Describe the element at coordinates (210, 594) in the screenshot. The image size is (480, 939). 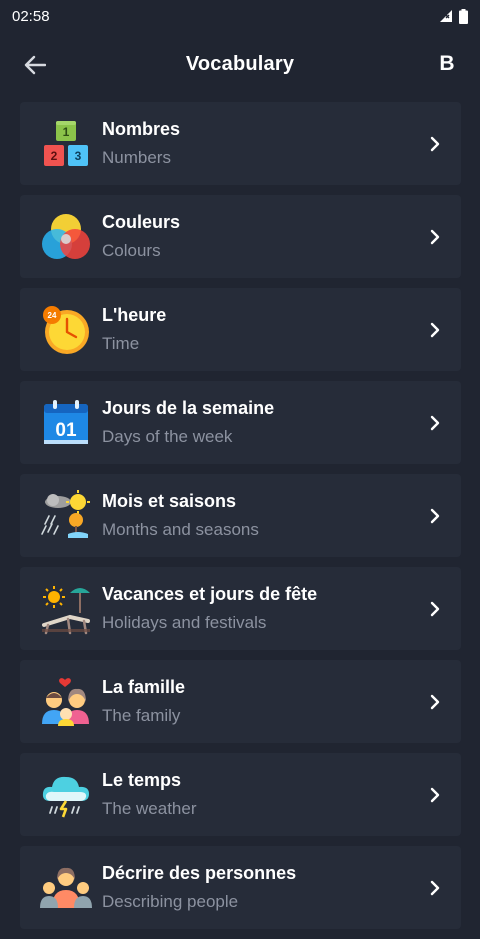
I see `item-title: Vacances et jours de fête` at that location.